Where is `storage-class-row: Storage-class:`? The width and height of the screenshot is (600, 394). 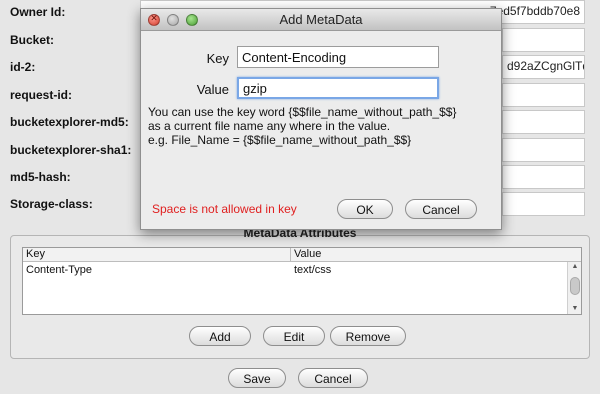
storage-class-row: Storage-class: is located at coordinates (75, 204).